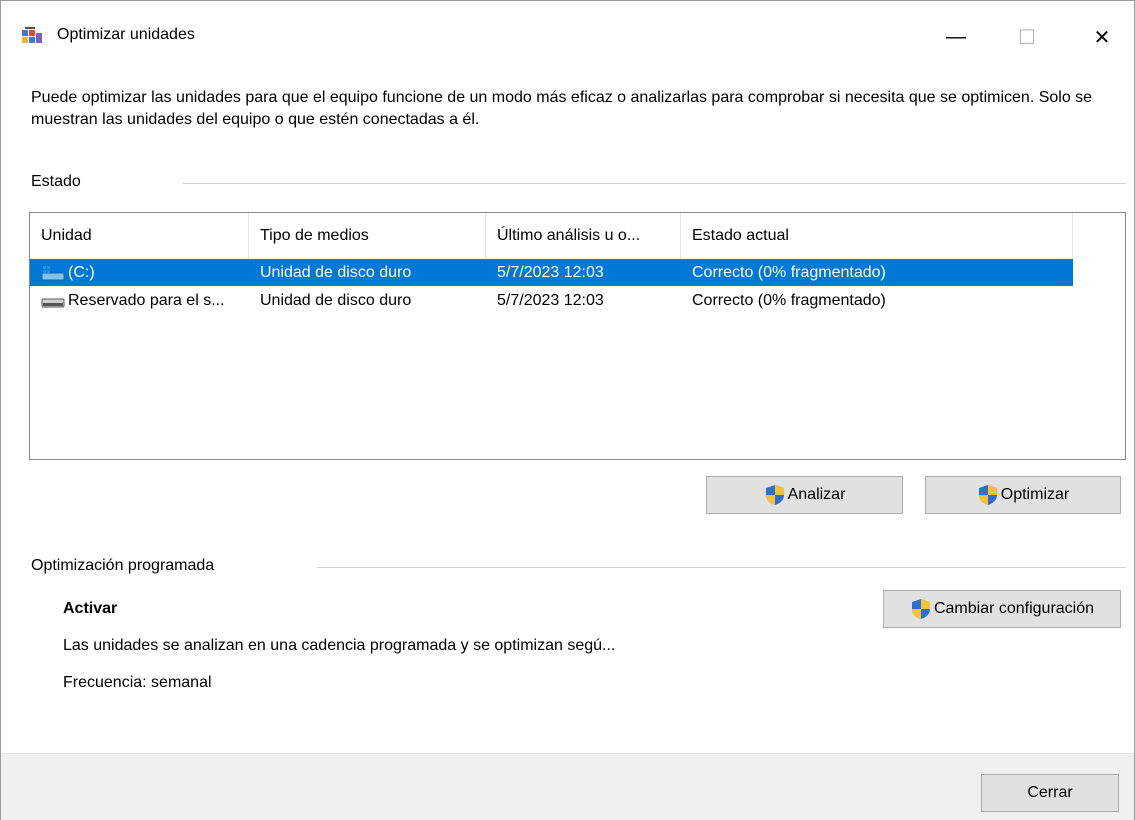 The height and width of the screenshot is (820, 1135). What do you see at coordinates (367, 236) in the screenshot?
I see `column-header-media-type: Tipo de medios` at bounding box center [367, 236].